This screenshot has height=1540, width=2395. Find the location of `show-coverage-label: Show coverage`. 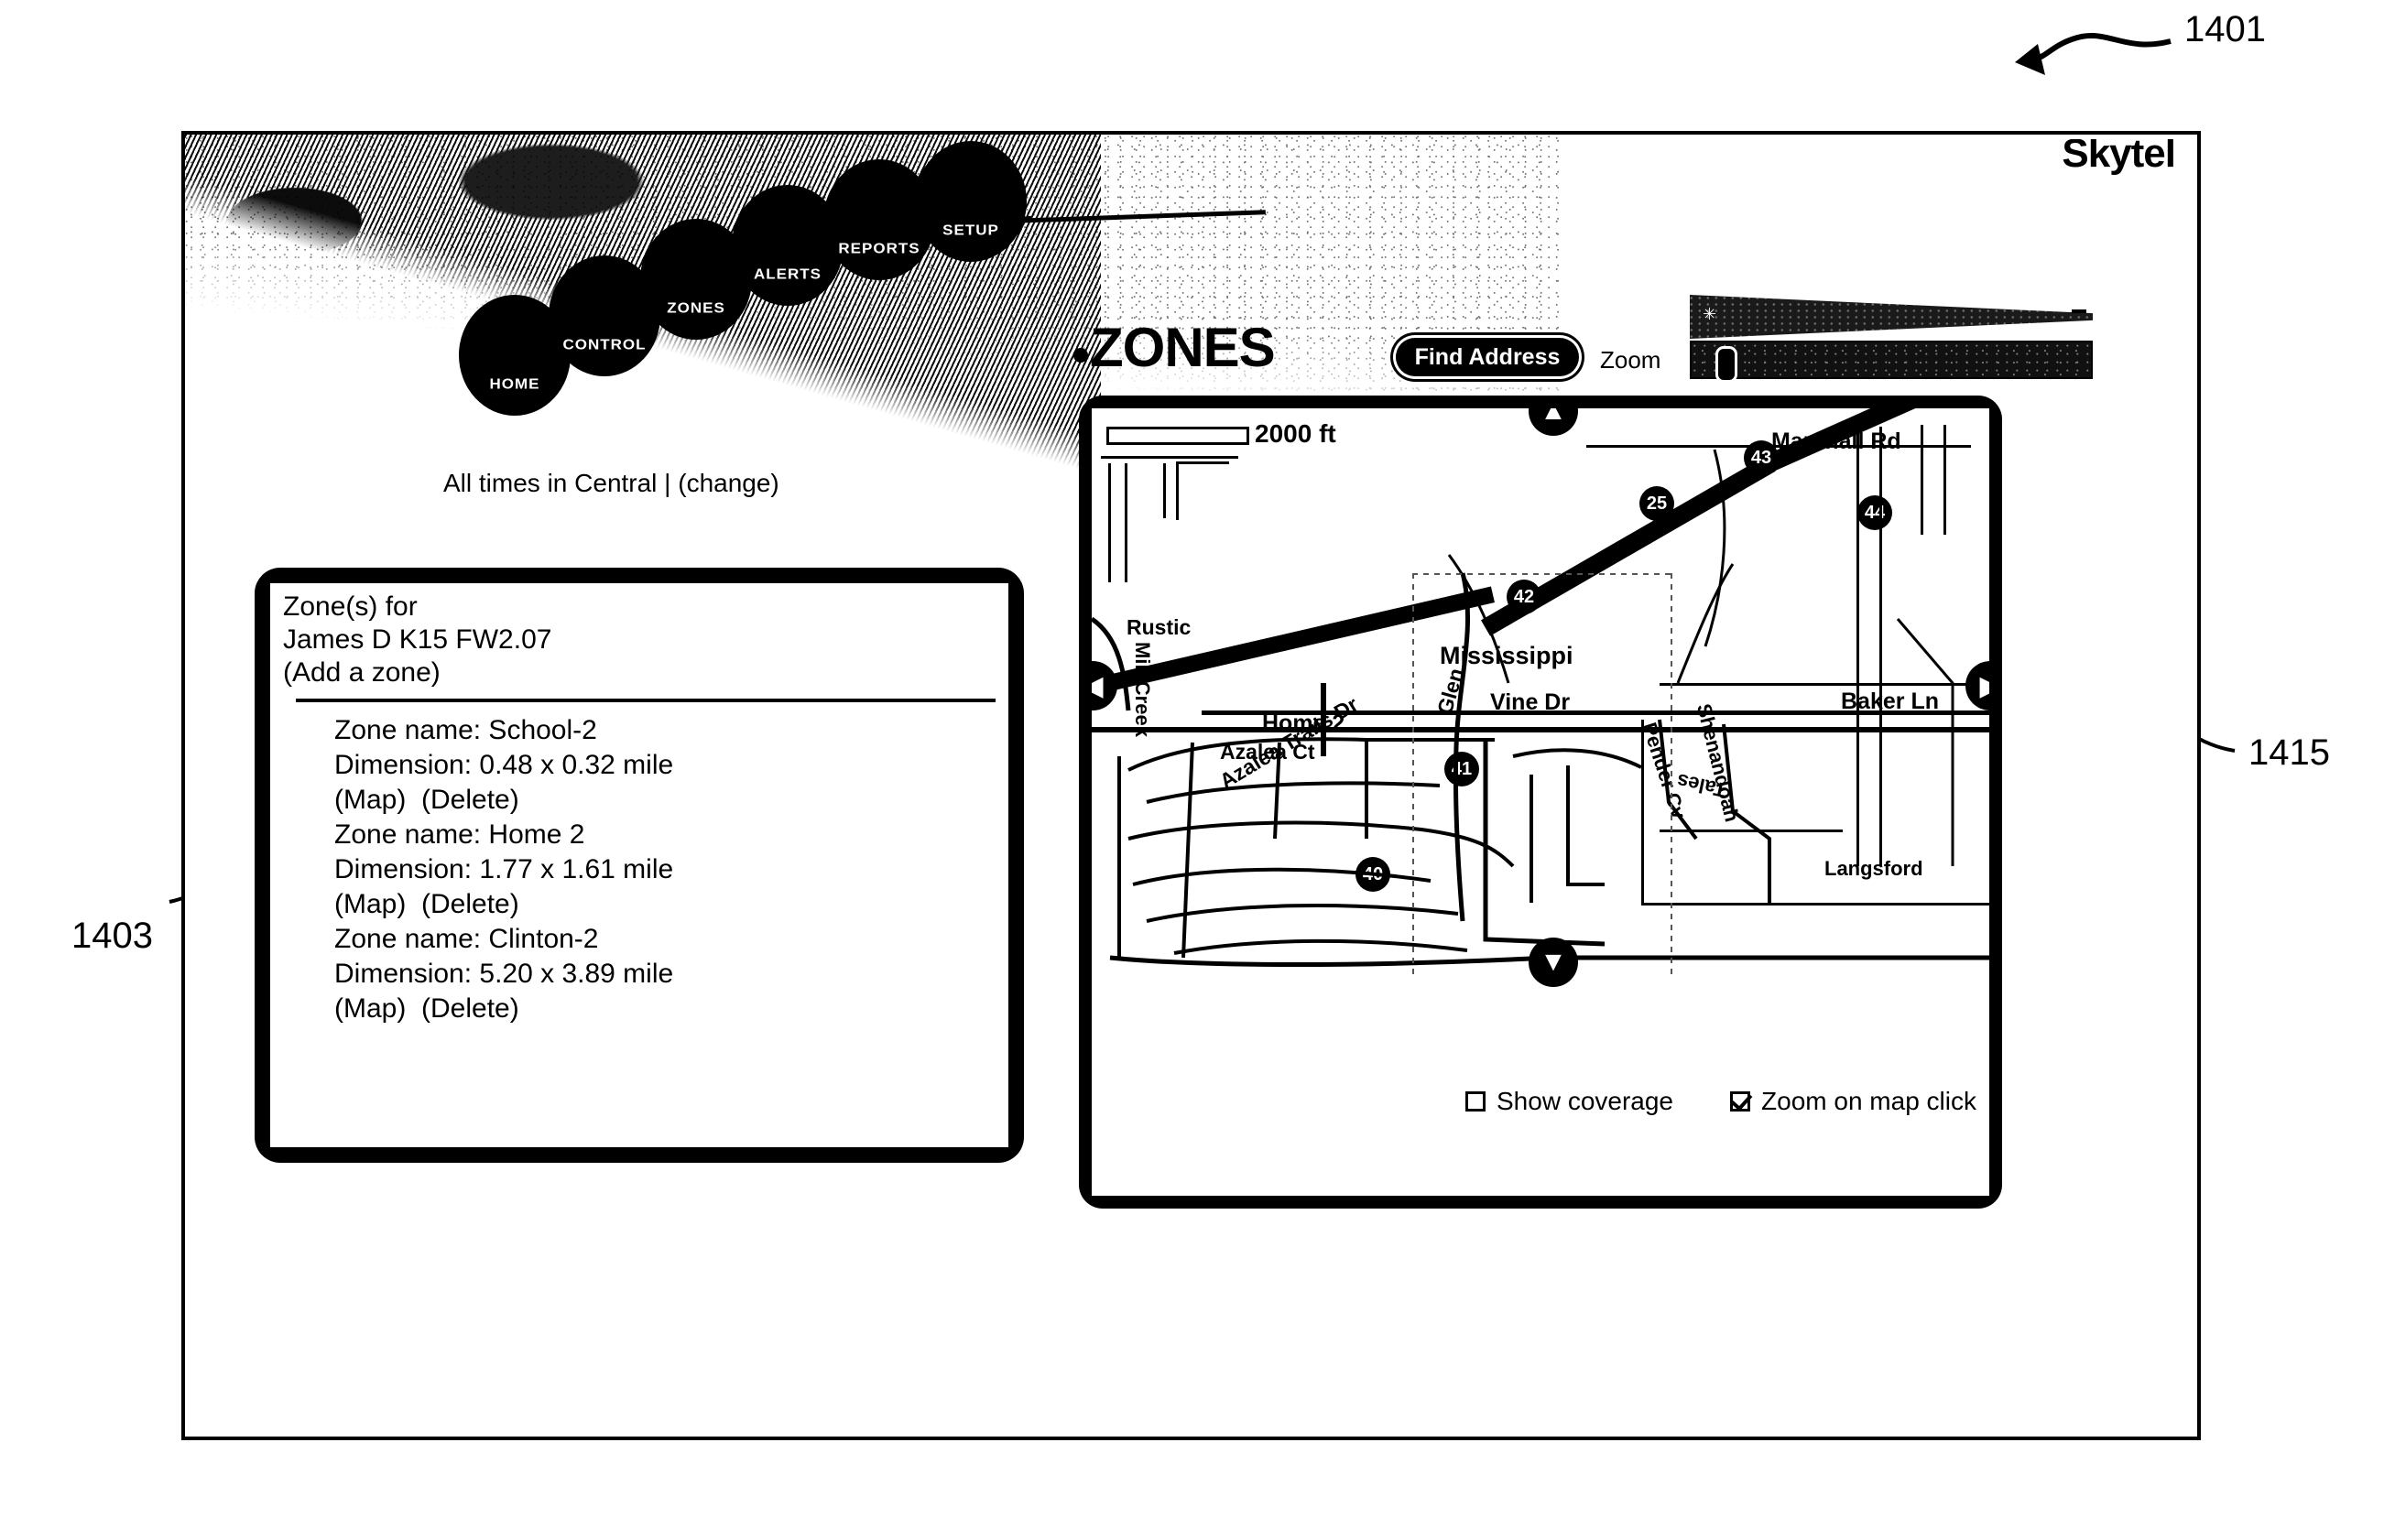

show-coverage-label: Show coverage is located at coordinates (1585, 1101).